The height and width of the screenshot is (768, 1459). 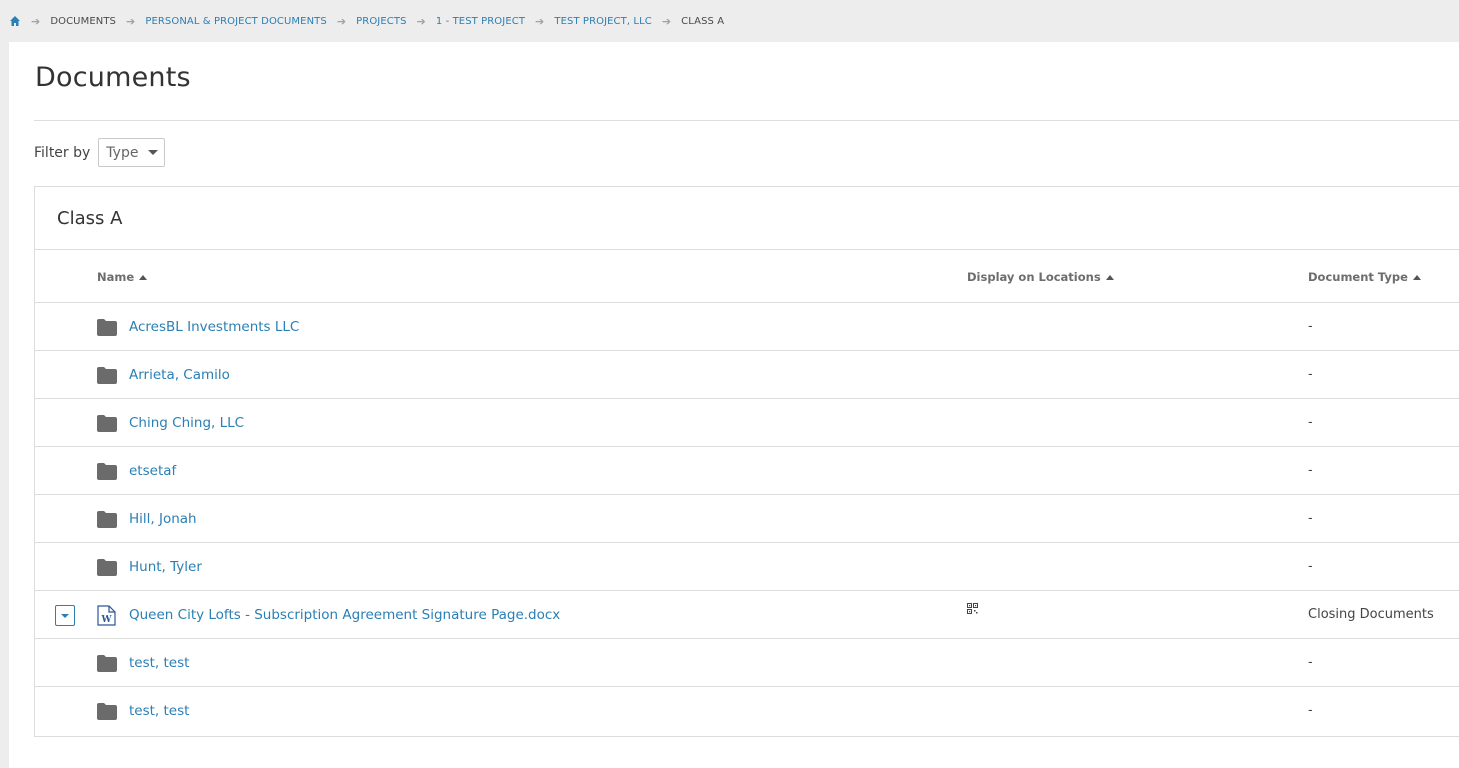 What do you see at coordinates (179, 375) in the screenshot?
I see `row-name-link: Arrieta, Camilo` at bounding box center [179, 375].